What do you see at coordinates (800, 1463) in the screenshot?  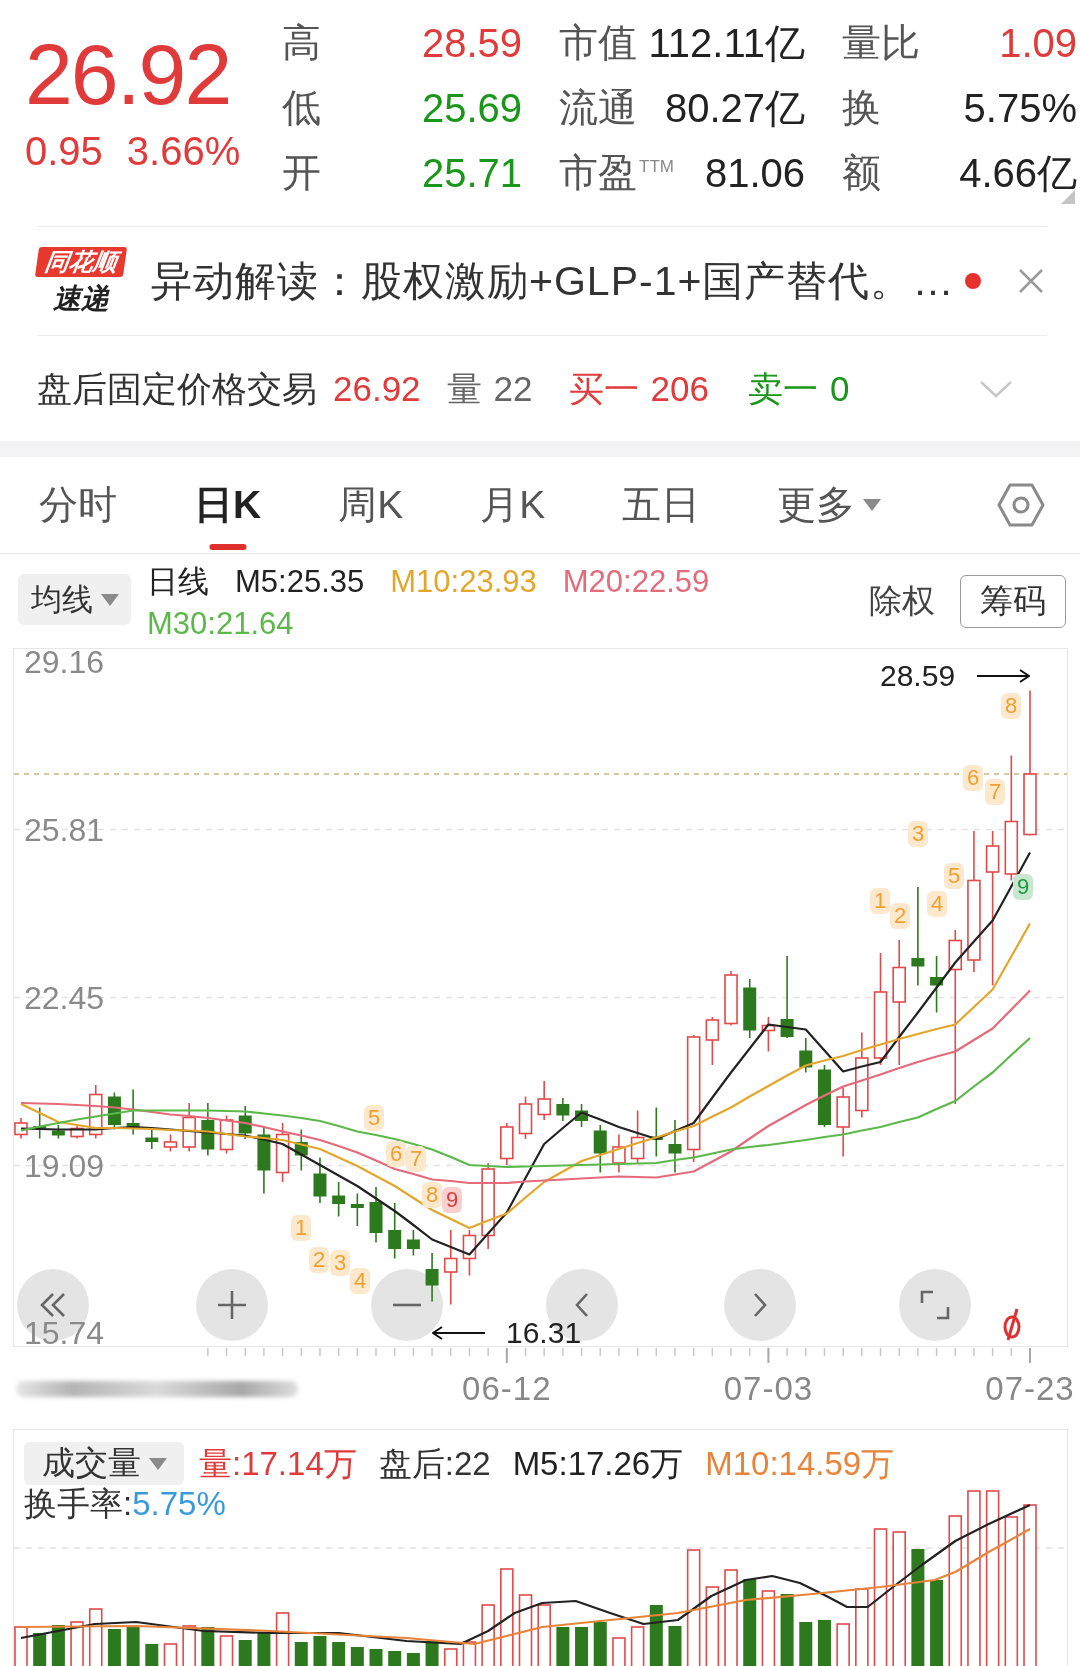 I see `volume-stat: M10:14.59万` at bounding box center [800, 1463].